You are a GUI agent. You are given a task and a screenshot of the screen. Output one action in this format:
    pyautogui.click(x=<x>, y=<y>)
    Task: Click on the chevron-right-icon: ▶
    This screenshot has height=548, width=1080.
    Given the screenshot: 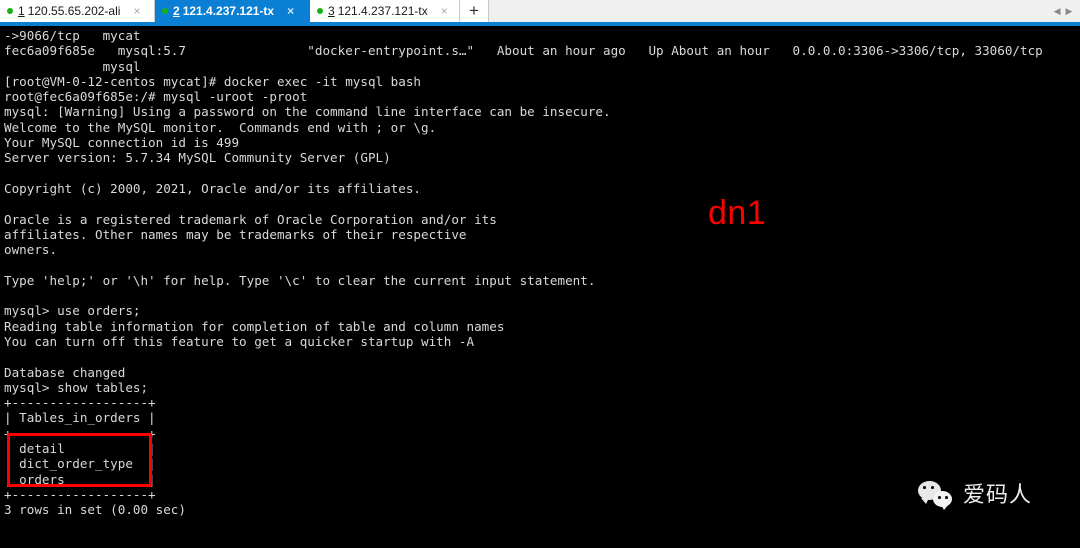 What is the action you would take?
    pyautogui.click(x=1069, y=11)
    